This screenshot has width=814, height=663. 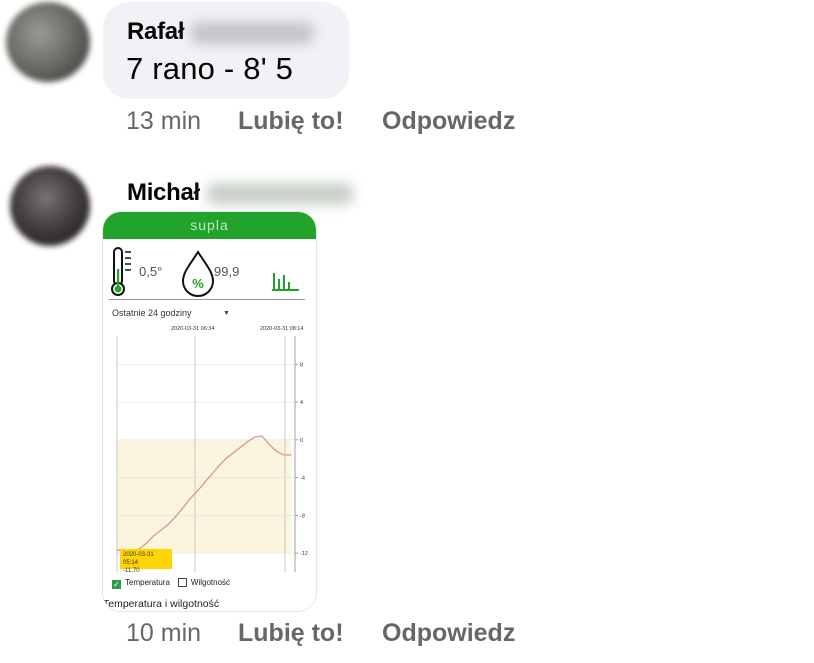 What do you see at coordinates (207, 299) in the screenshot?
I see `divider` at bounding box center [207, 299].